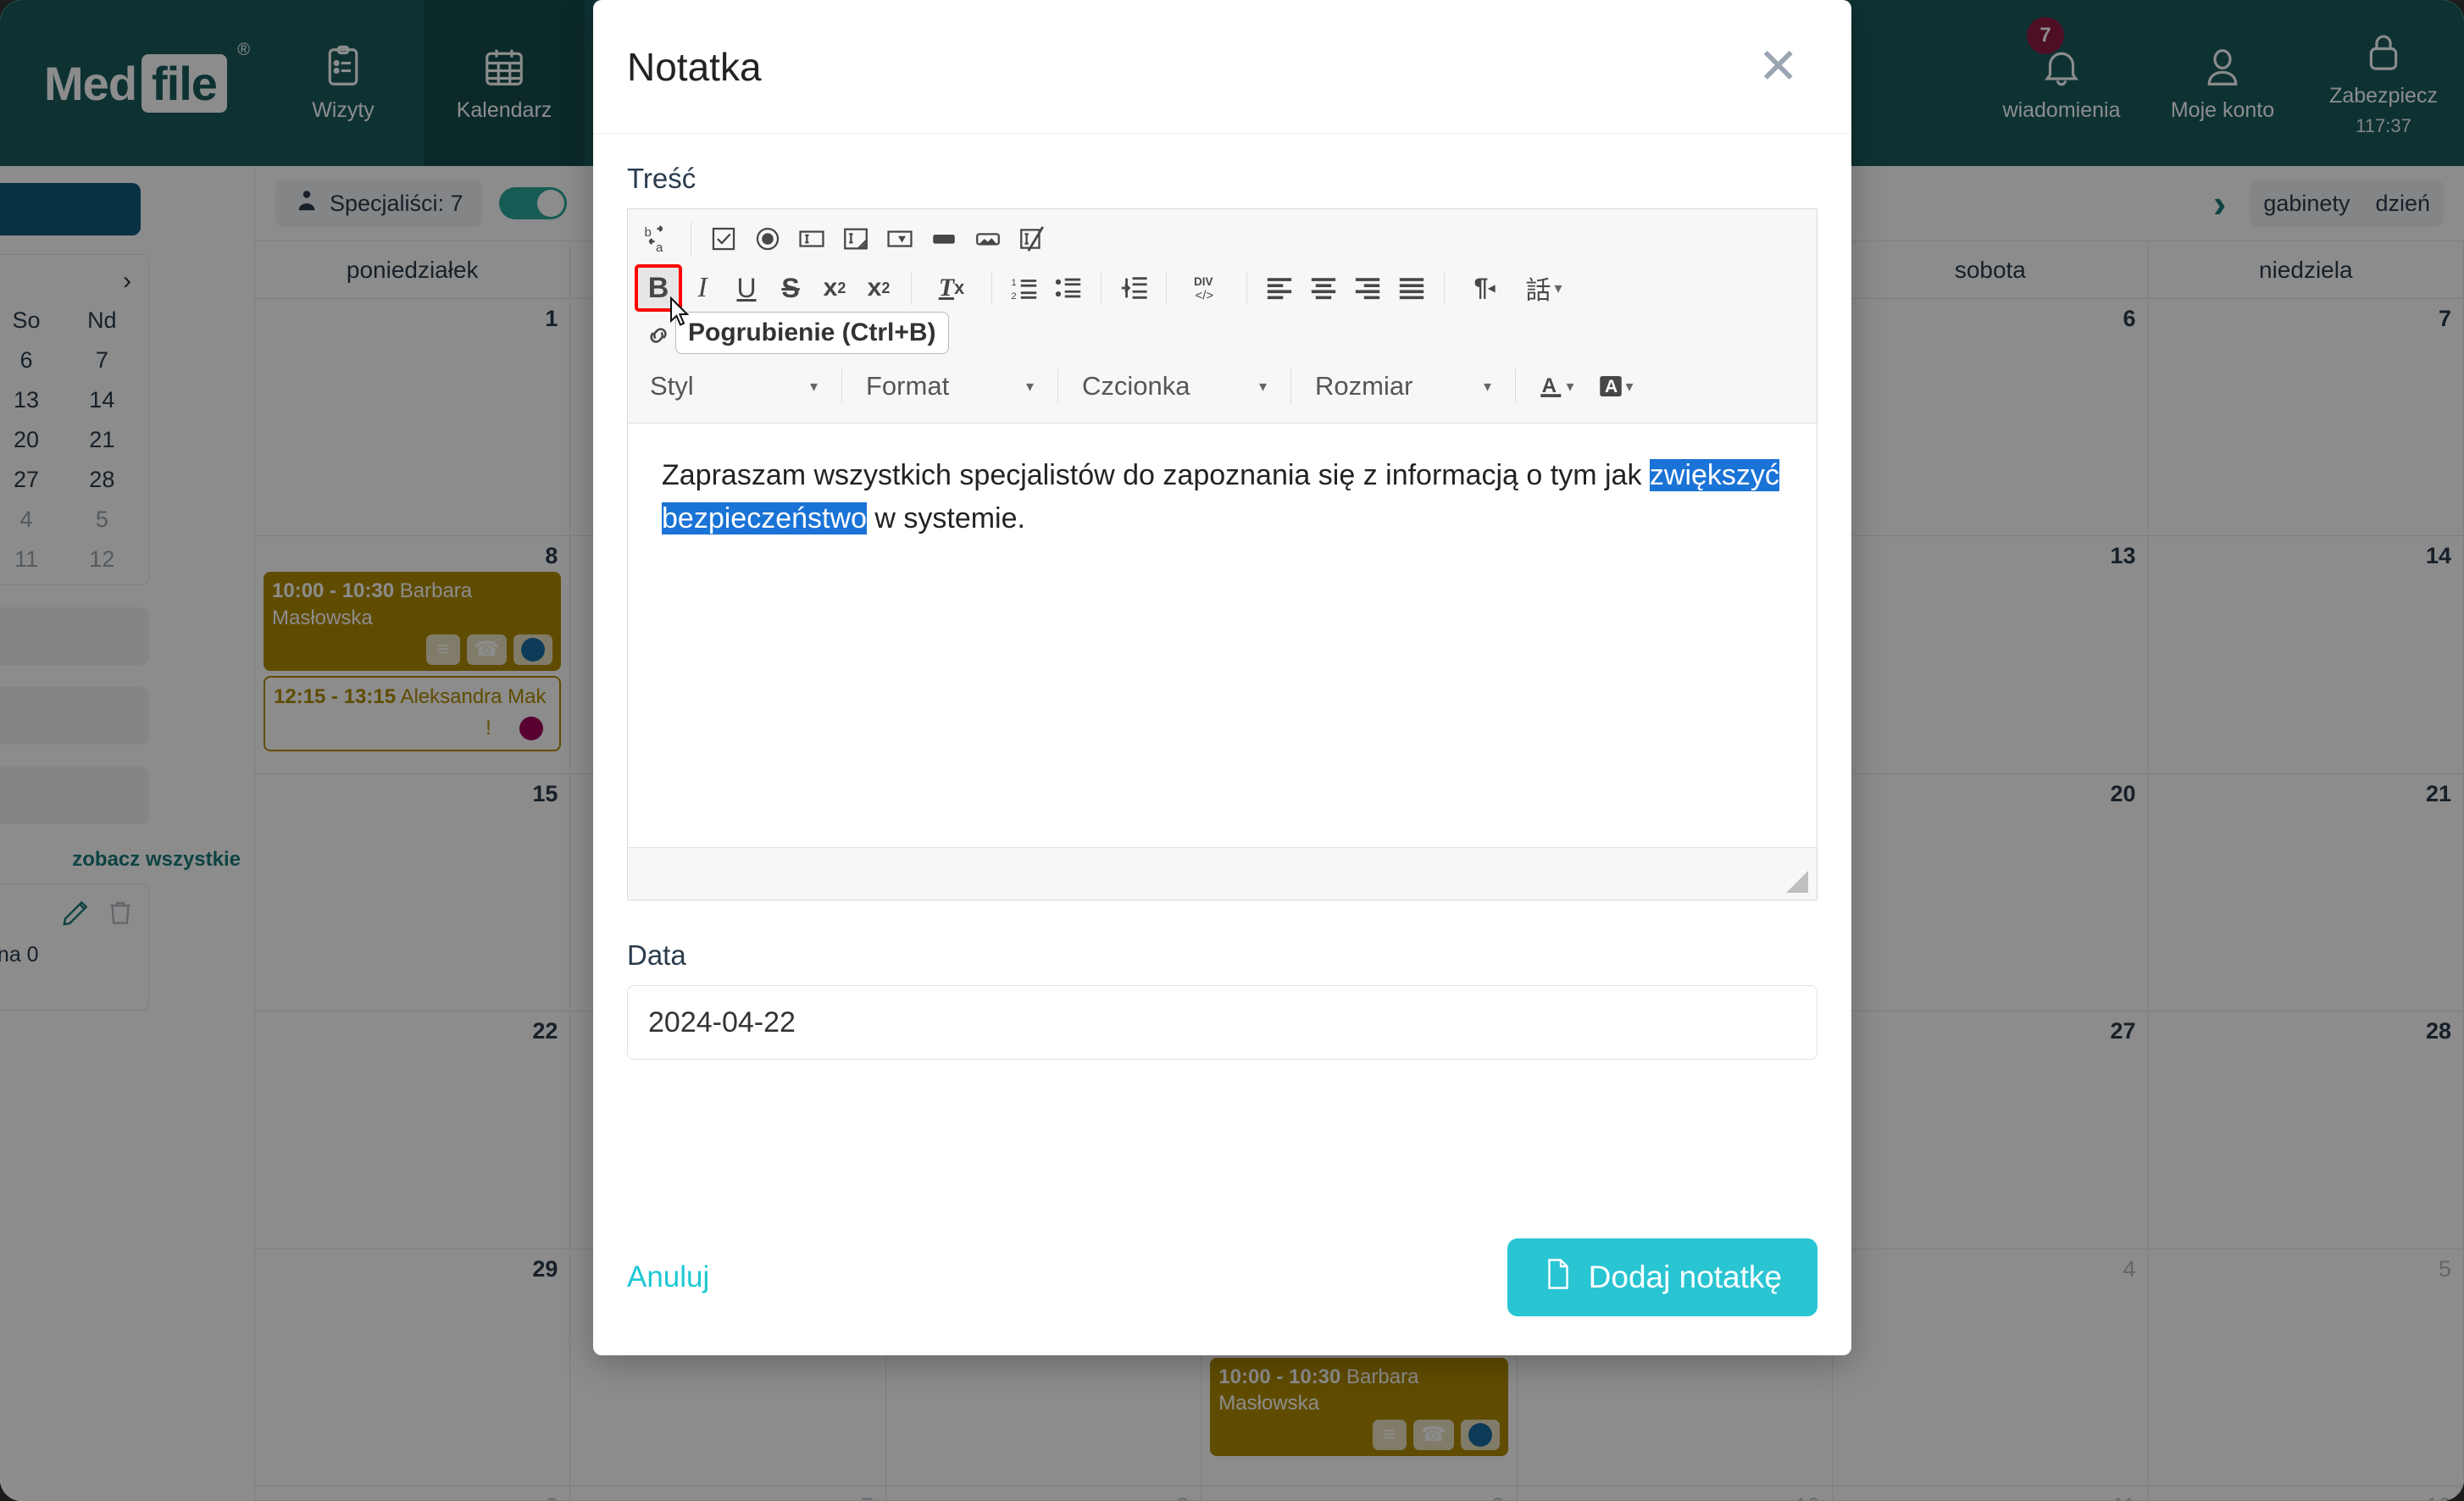 The height and width of the screenshot is (1501, 2464). I want to click on font-dropdown: Czcionka ▾, so click(1174, 386).